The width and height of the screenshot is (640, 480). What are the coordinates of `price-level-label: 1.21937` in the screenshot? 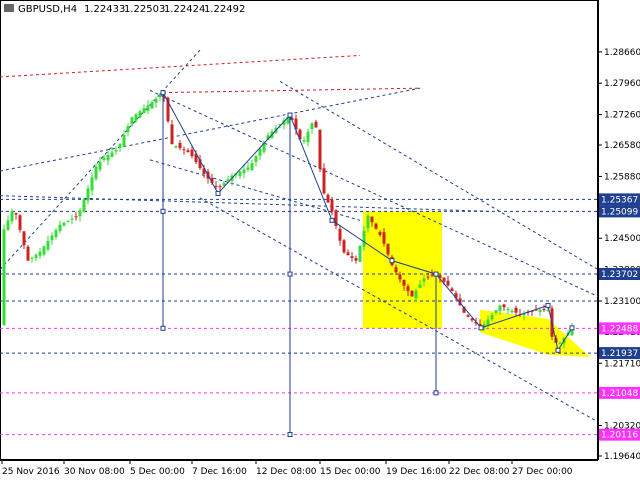 It's located at (619, 354).